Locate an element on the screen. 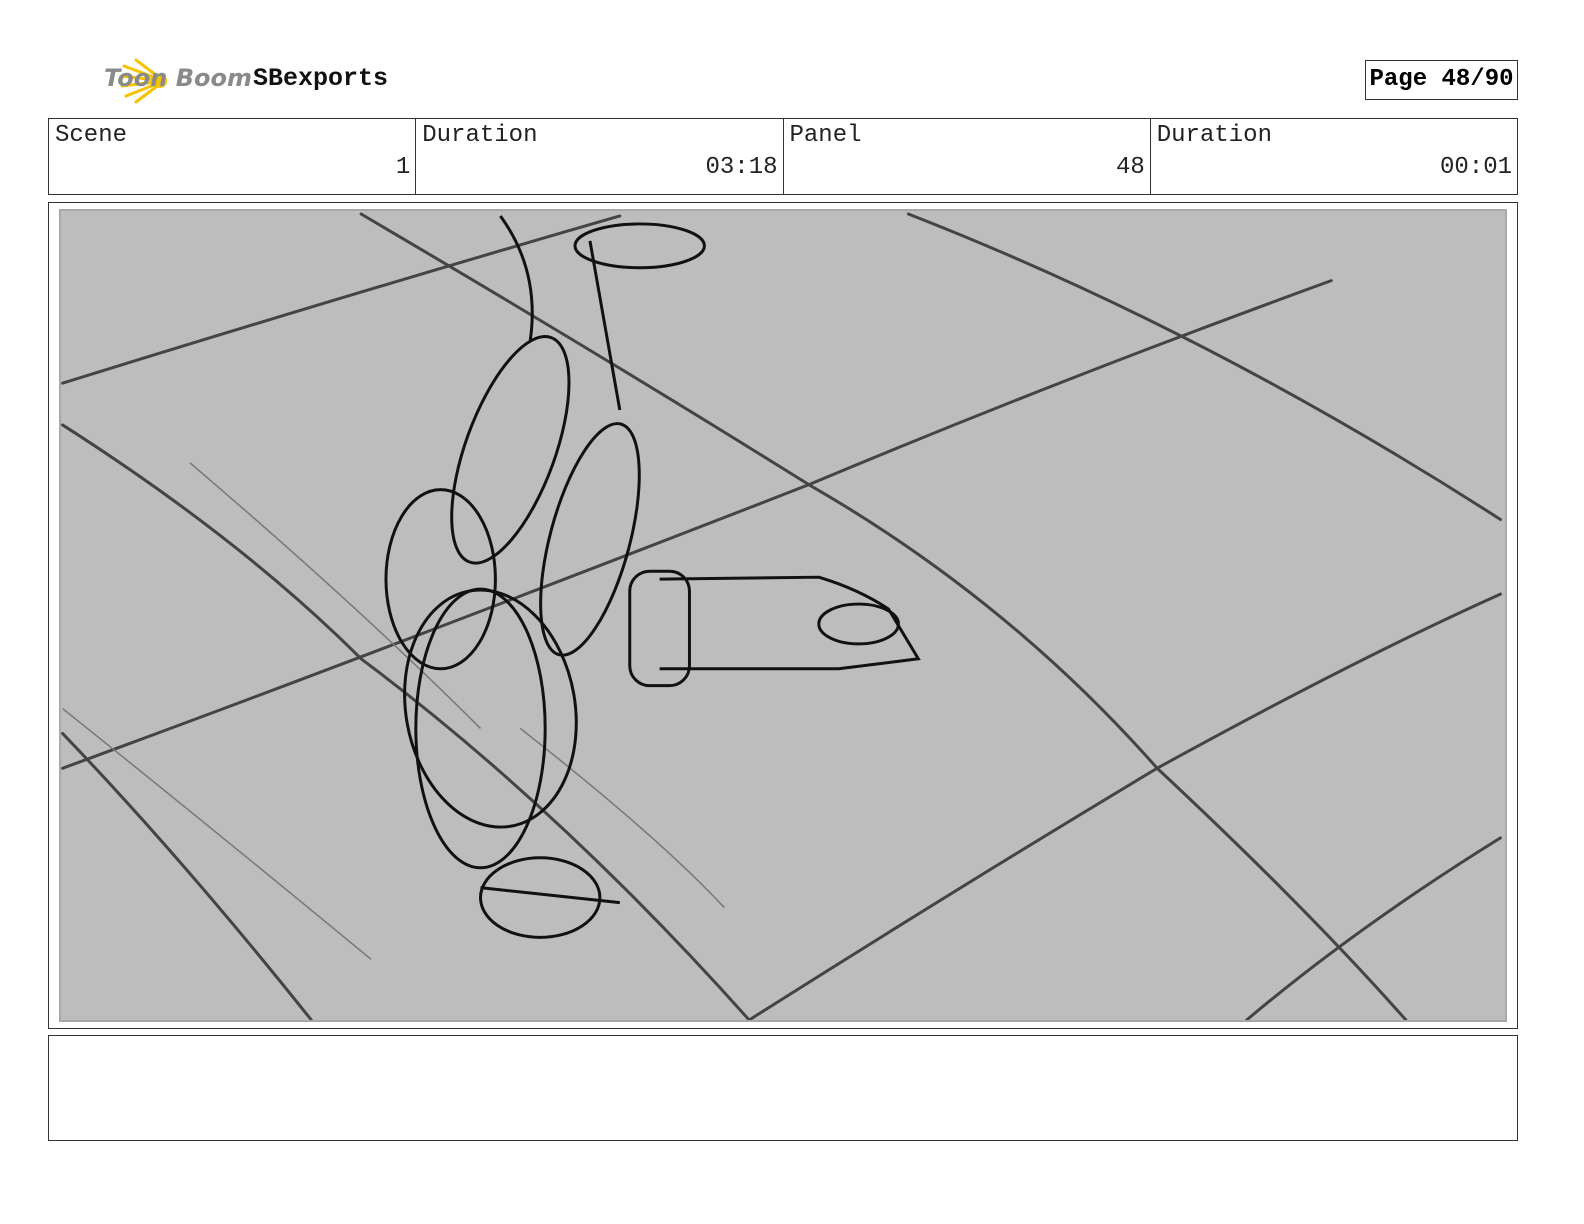 This screenshot has height=1224, width=1584. panel-label: Panel is located at coordinates (825, 135).